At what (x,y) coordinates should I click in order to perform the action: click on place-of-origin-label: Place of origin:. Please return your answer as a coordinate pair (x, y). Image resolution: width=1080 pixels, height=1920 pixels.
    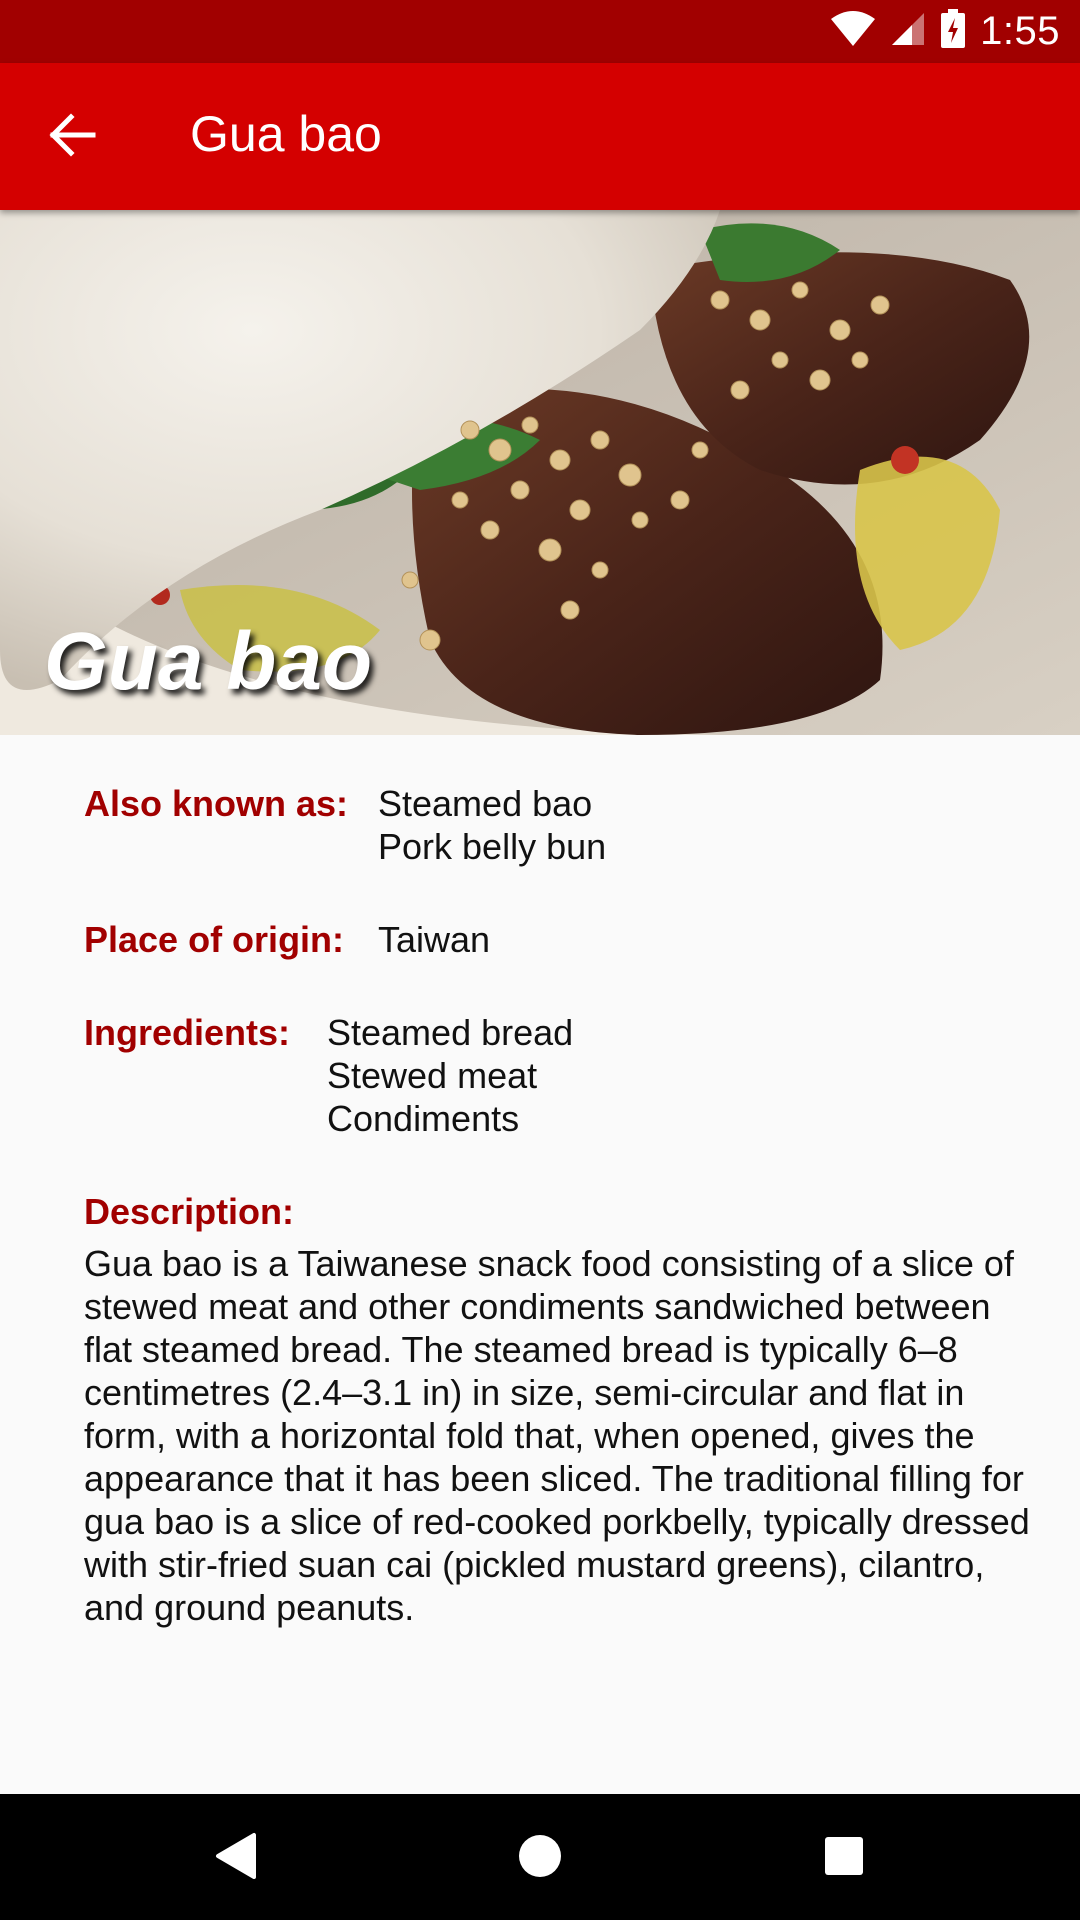
    Looking at the image, I should click on (214, 939).